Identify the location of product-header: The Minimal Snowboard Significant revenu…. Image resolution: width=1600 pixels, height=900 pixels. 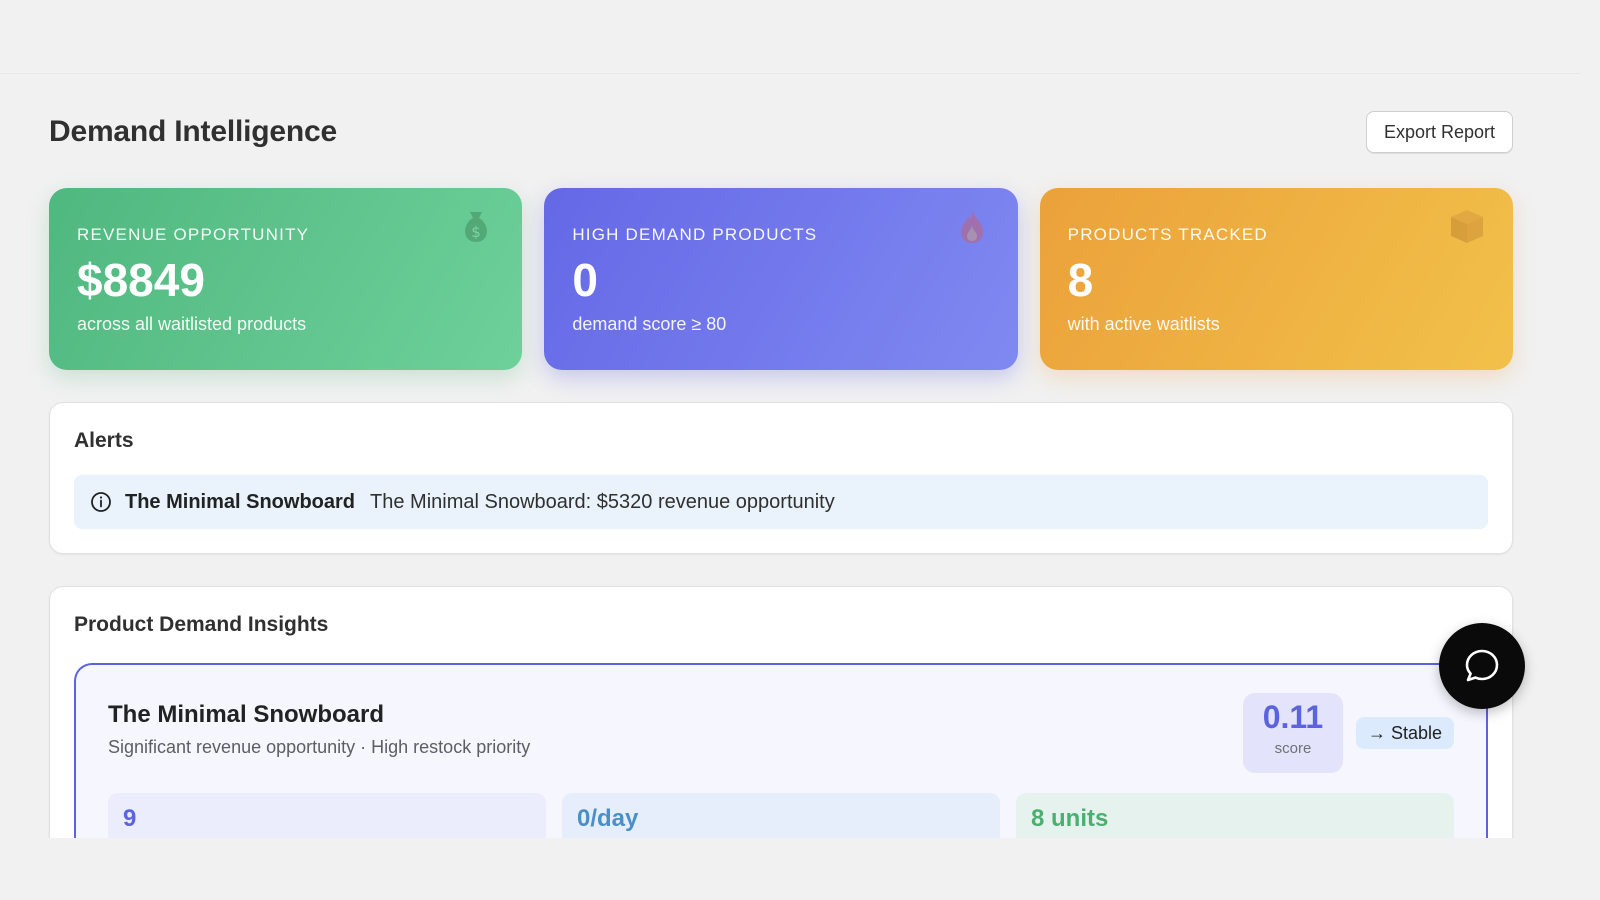
(781, 733).